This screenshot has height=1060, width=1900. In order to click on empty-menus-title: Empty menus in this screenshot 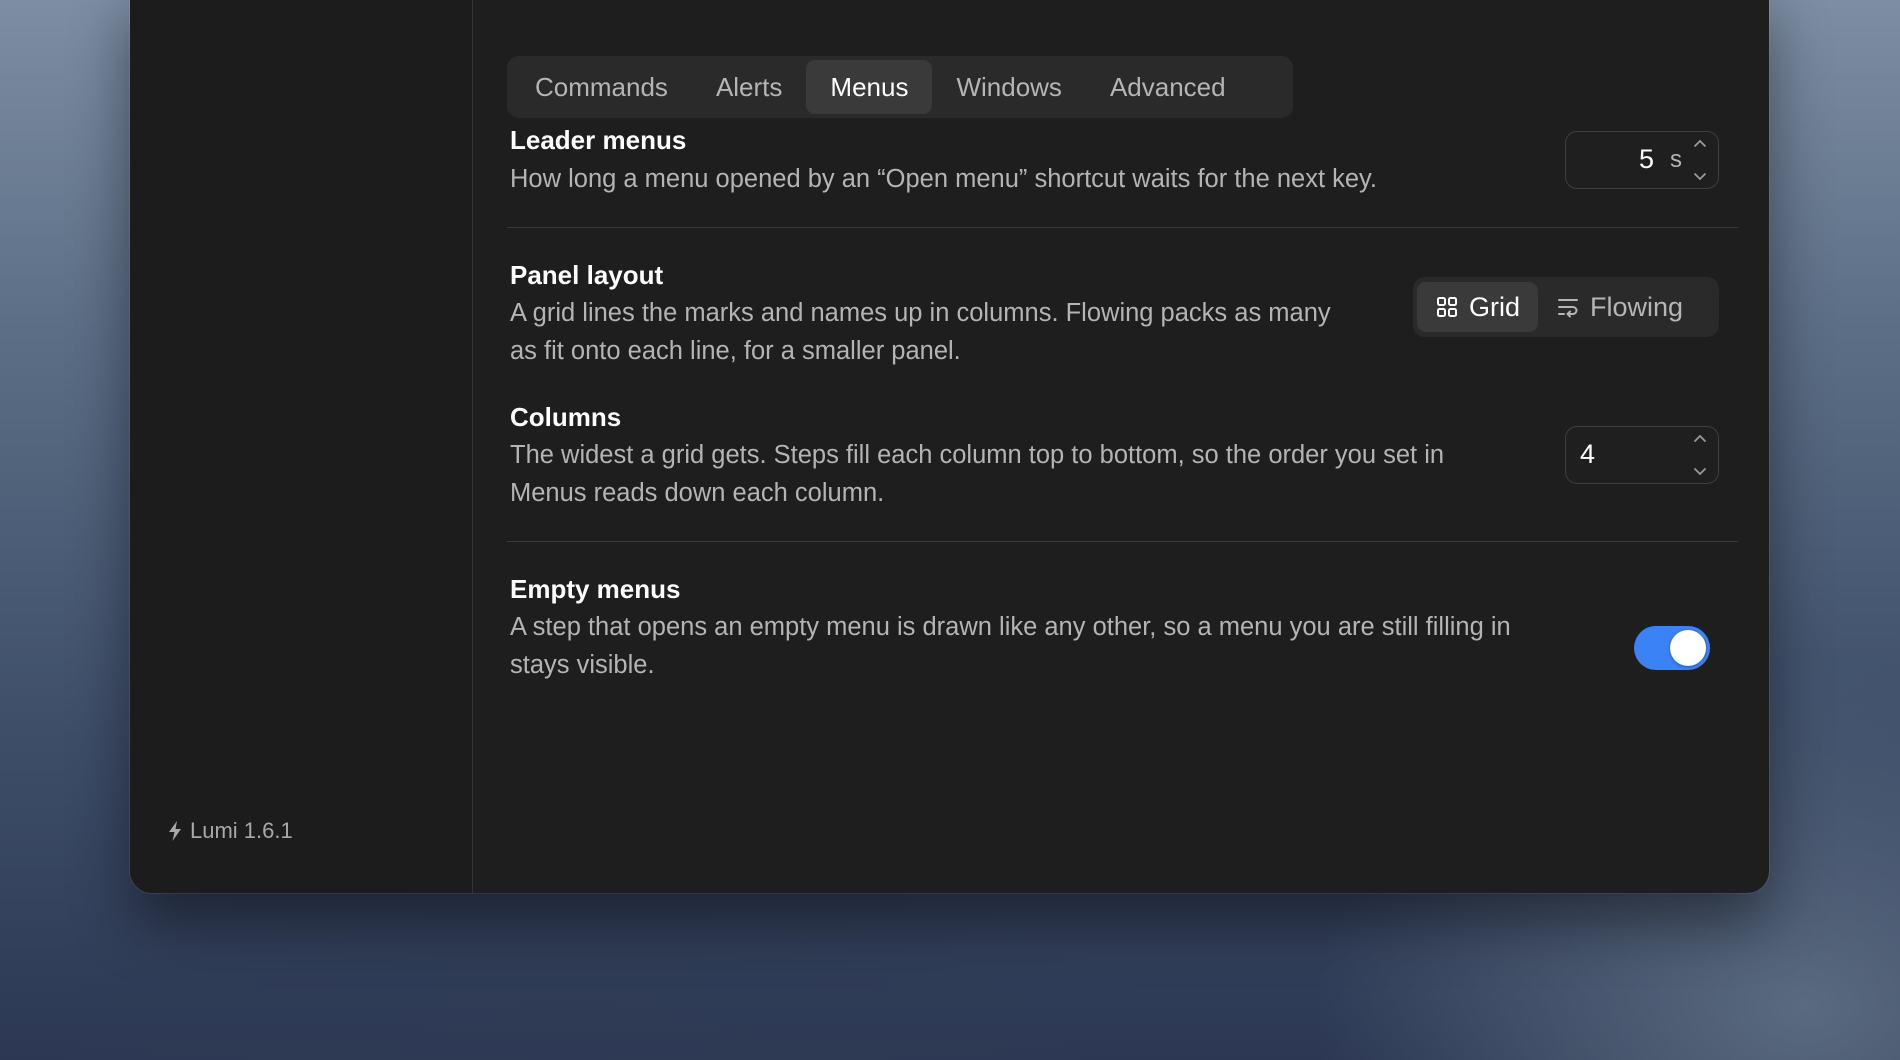, I will do `click(595, 589)`.